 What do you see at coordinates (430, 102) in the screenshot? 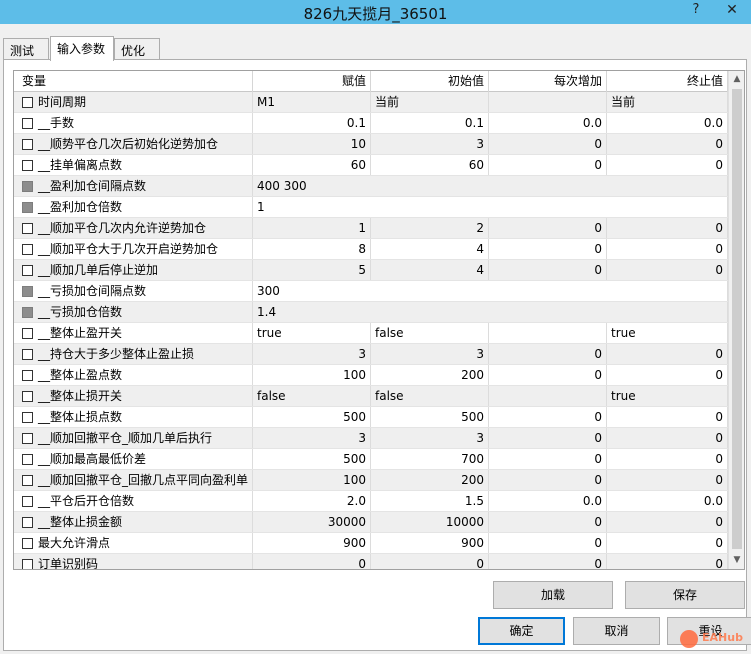
I see `cell-initial: 当前` at bounding box center [430, 102].